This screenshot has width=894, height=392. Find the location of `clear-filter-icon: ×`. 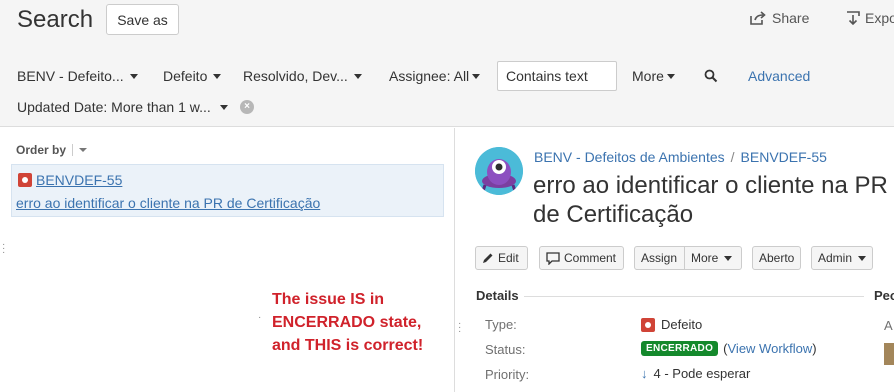

clear-filter-icon: × is located at coordinates (247, 107).